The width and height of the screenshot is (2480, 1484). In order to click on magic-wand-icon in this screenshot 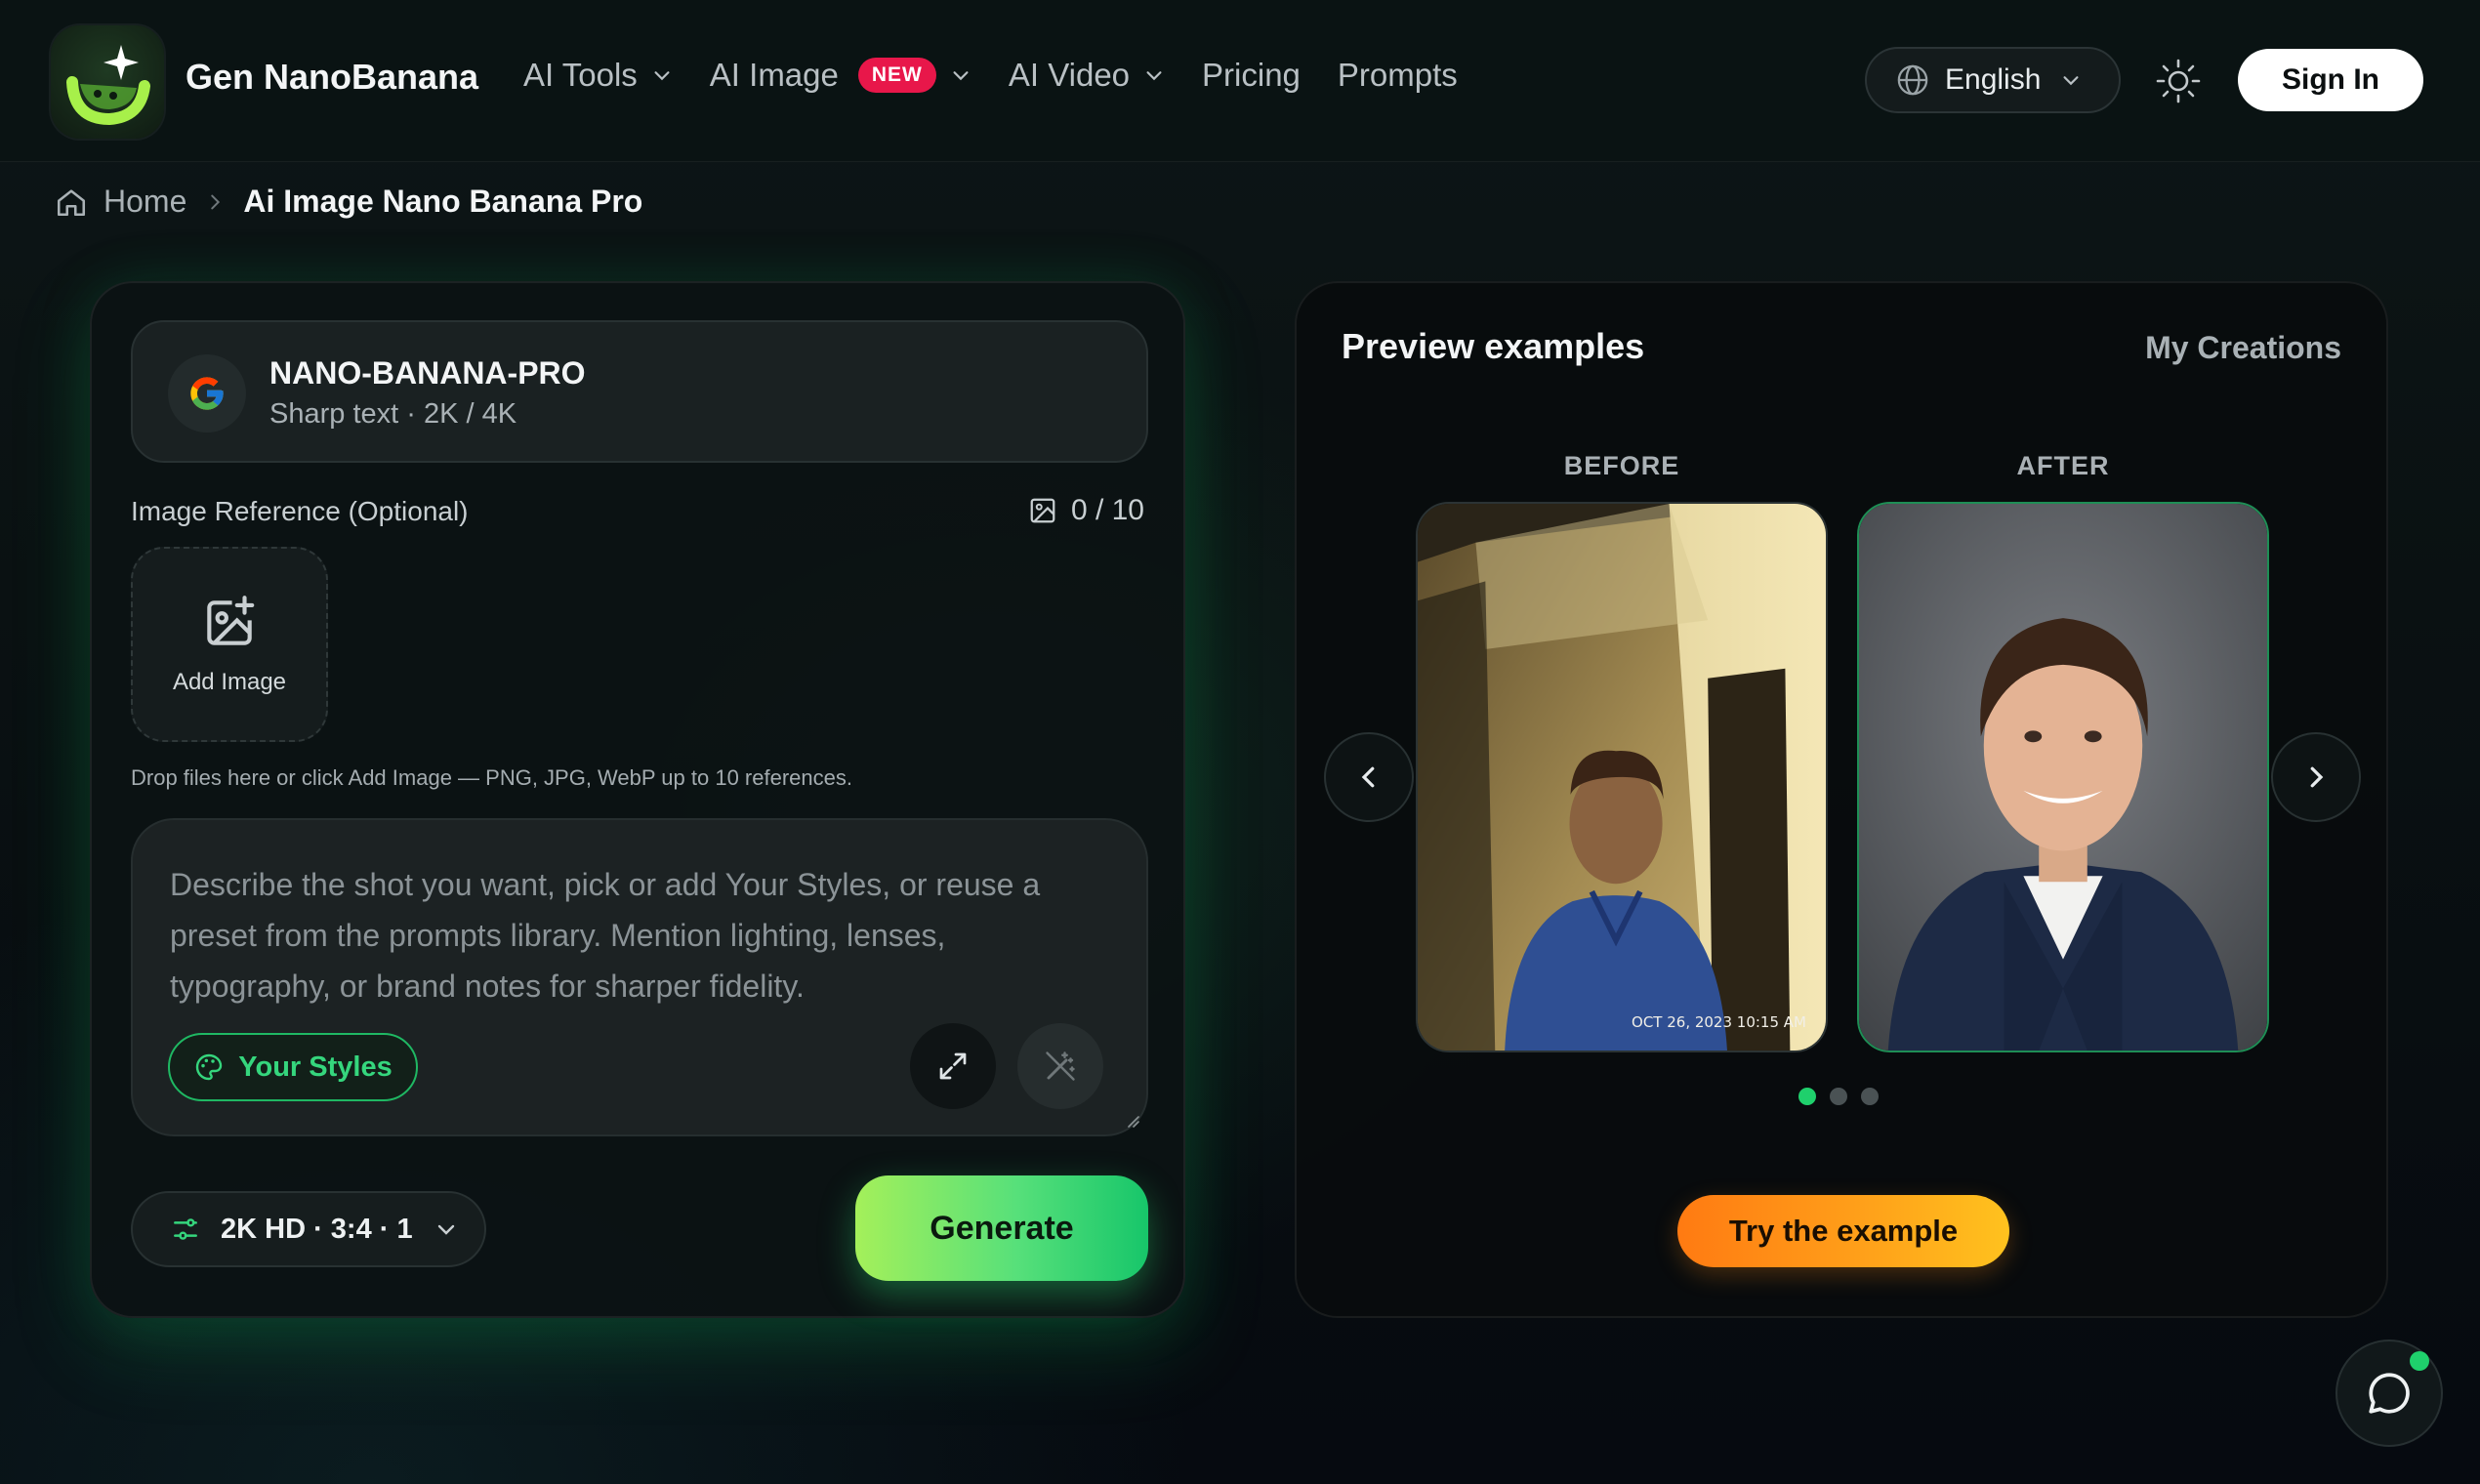, I will do `click(1060, 1066)`.